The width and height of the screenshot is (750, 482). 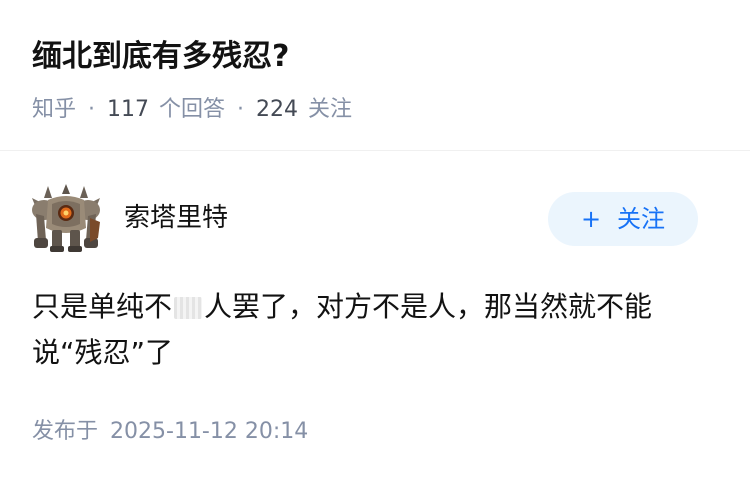 I want to click on armored-golem-avatar-icon, so click(x=66, y=220).